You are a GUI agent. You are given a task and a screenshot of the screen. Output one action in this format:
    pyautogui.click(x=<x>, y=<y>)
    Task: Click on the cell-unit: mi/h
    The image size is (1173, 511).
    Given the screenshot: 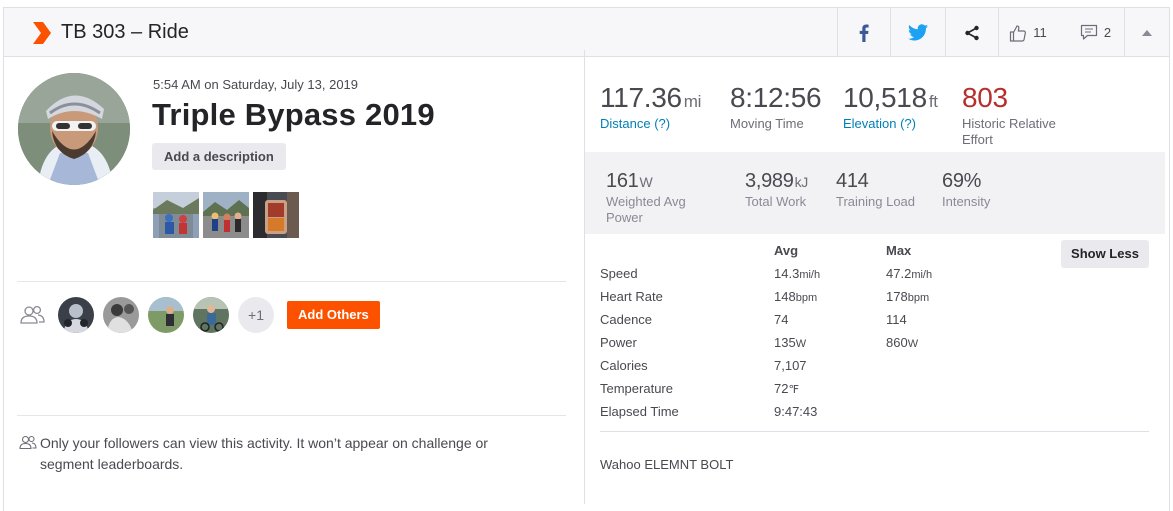 What is the action you would take?
    pyautogui.click(x=810, y=275)
    